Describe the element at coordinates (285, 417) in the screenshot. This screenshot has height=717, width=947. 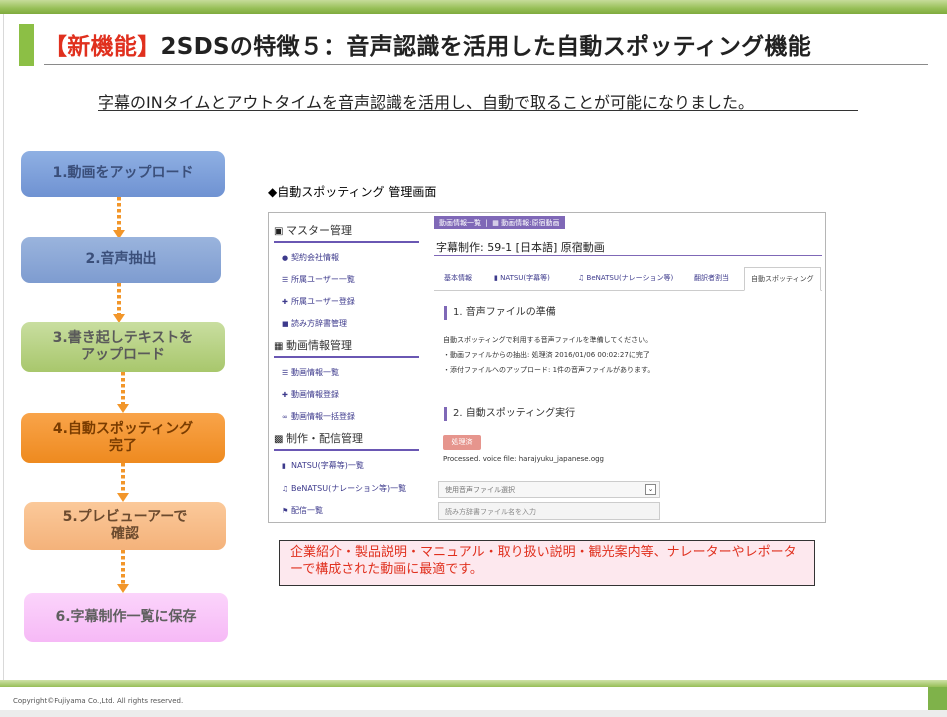
I see `link-icon: ∞` at that location.